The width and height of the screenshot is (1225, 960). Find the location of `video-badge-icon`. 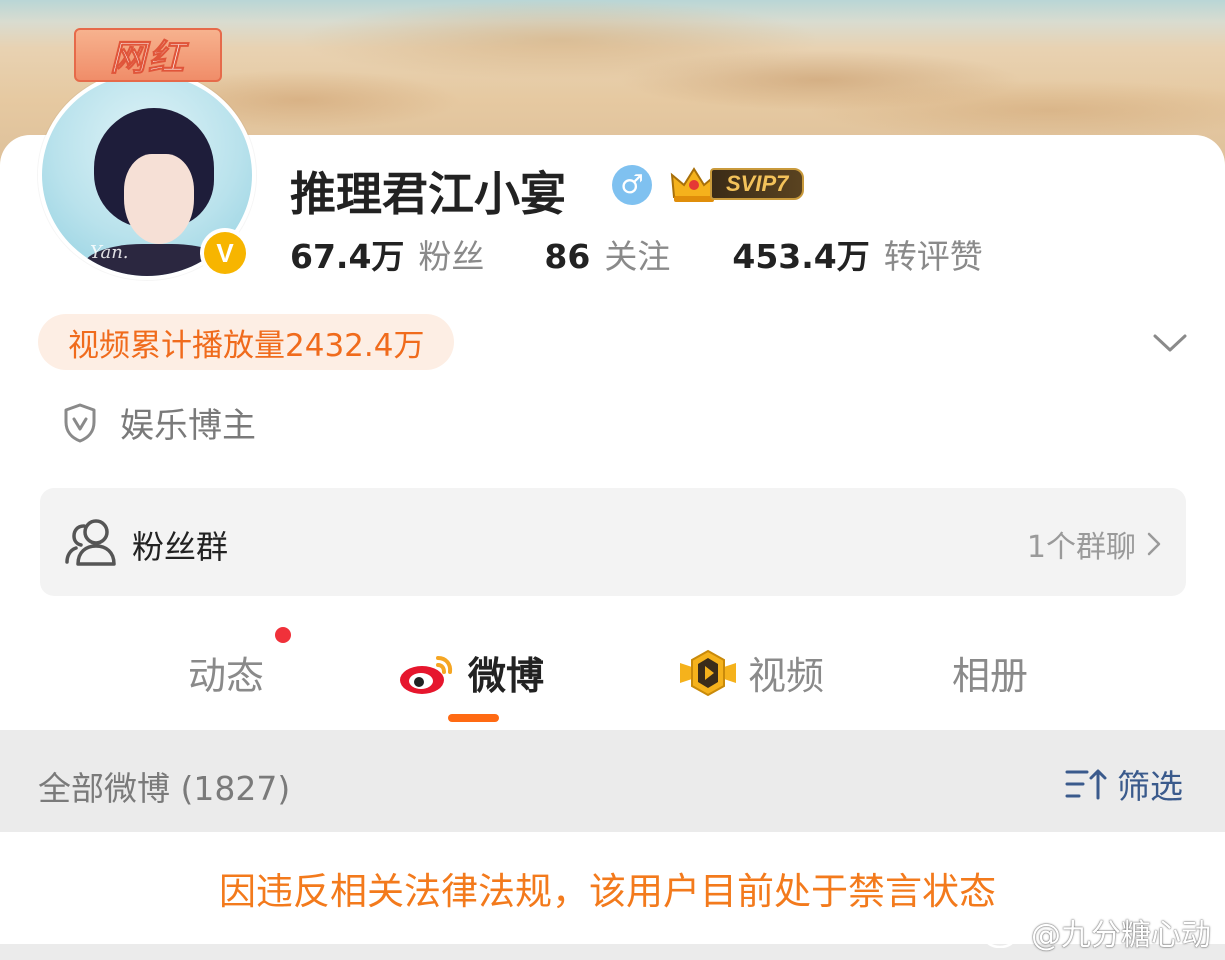

video-badge-icon is located at coordinates (708, 672).